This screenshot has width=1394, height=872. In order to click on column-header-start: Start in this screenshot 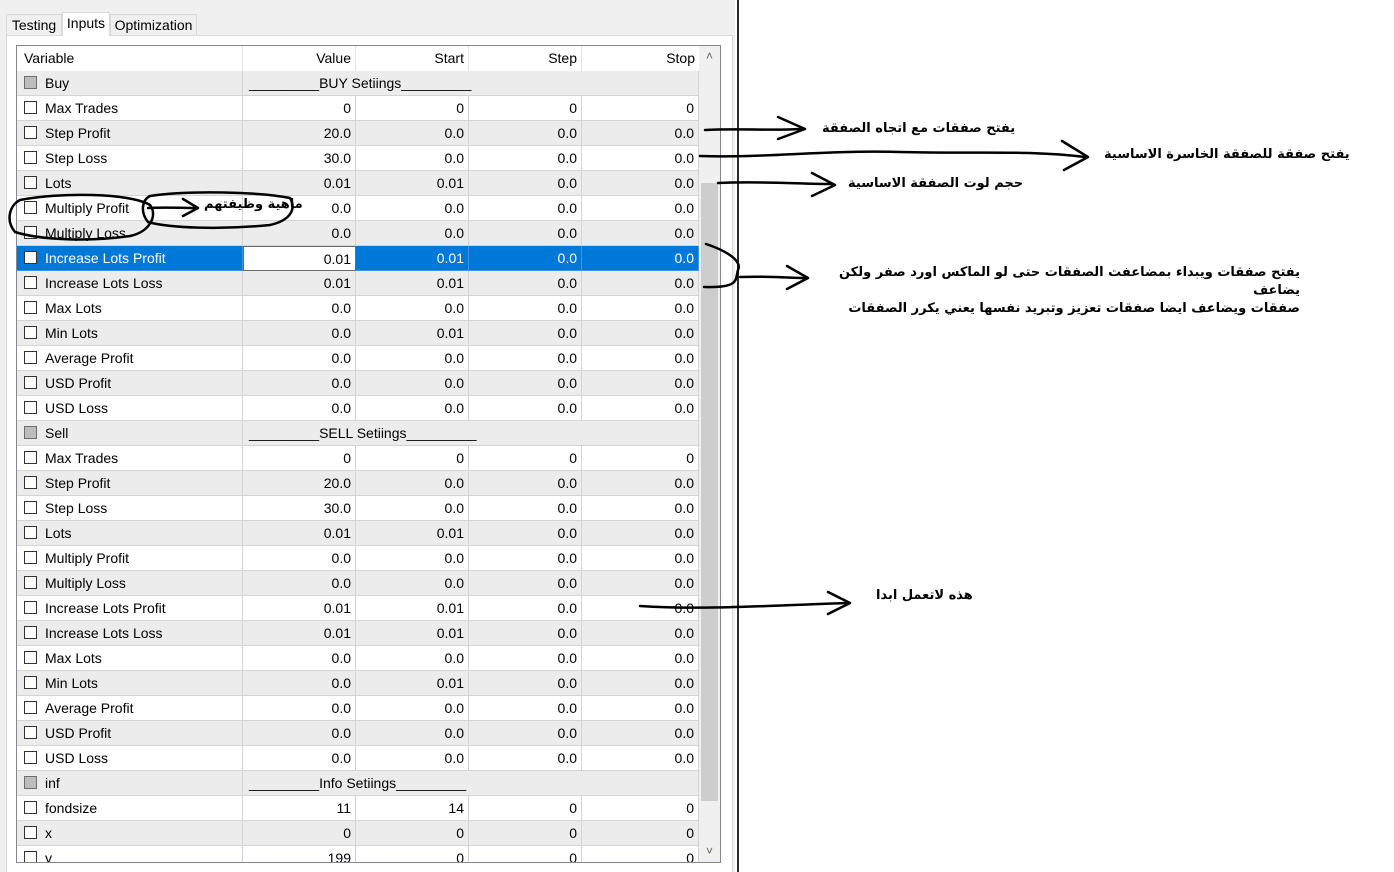, I will do `click(412, 58)`.